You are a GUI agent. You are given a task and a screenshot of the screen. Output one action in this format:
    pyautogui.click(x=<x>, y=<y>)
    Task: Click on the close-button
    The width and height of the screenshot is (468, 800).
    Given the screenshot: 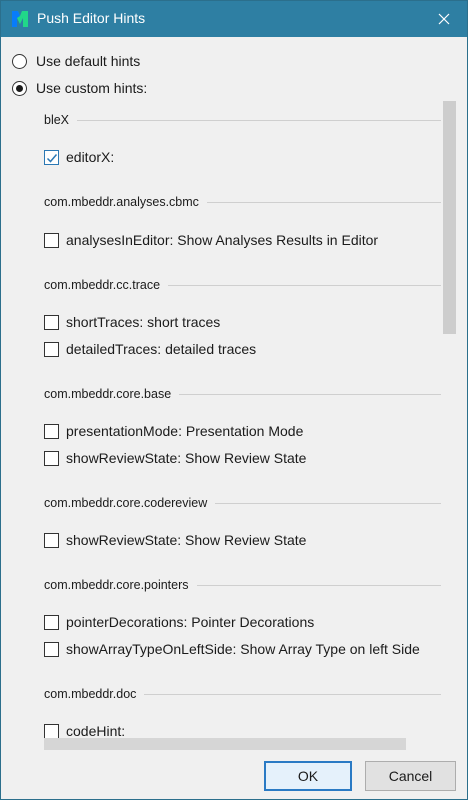 What is the action you would take?
    pyautogui.click(x=444, y=19)
    